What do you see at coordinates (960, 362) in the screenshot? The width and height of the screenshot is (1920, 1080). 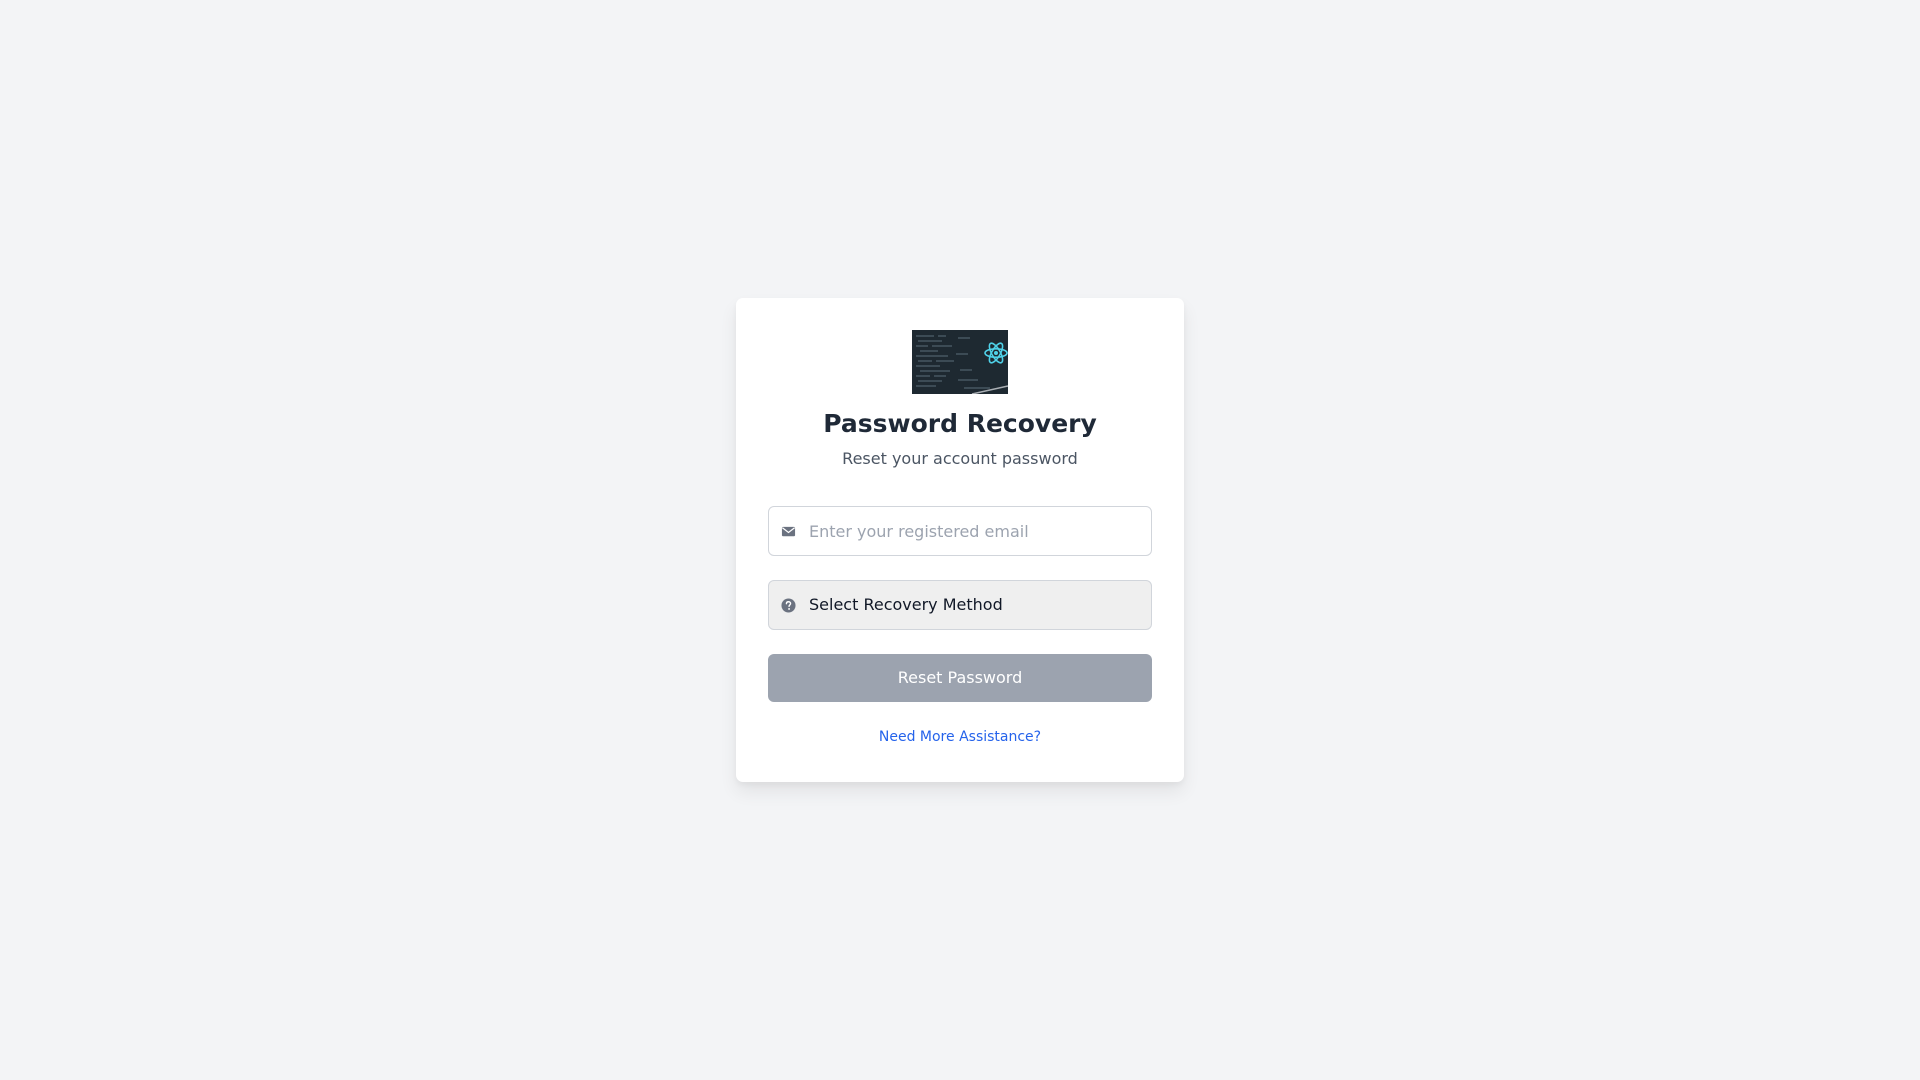 I see `react-code-logo` at bounding box center [960, 362].